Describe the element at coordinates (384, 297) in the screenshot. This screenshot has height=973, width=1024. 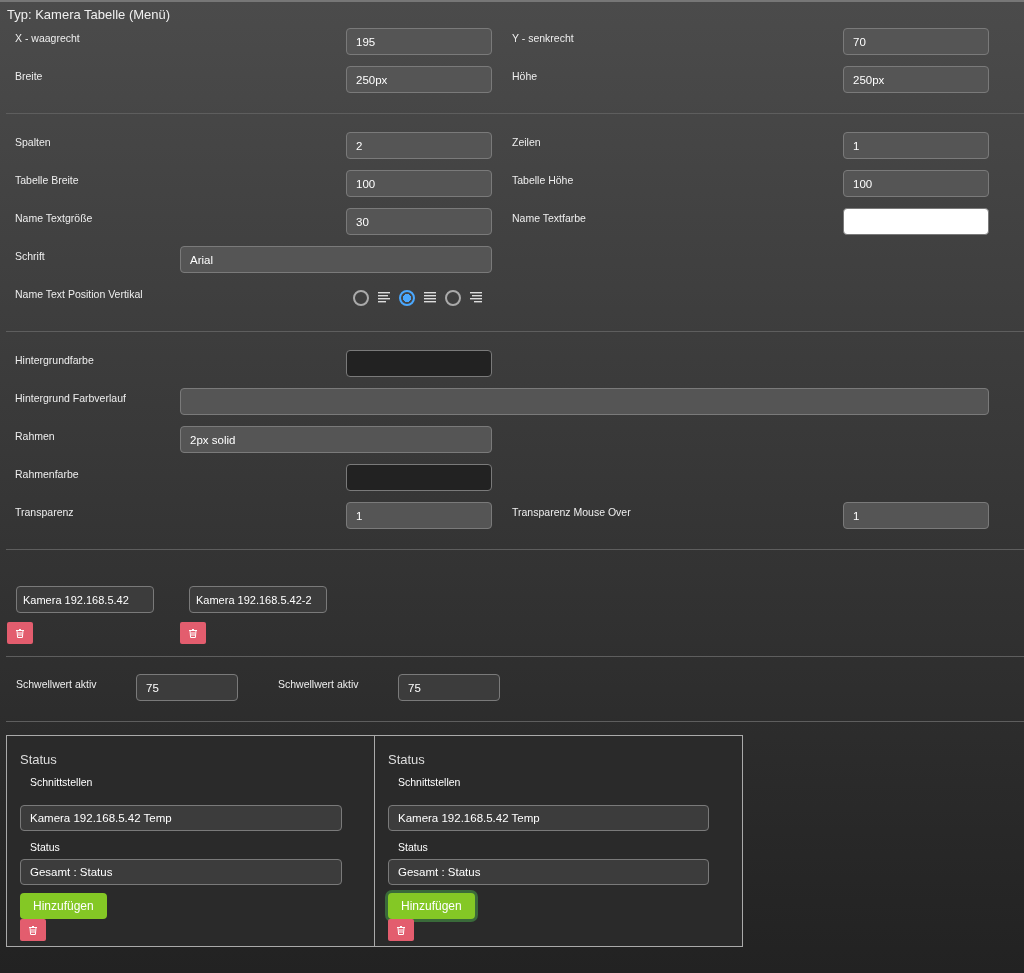
I see `align-left-icon` at that location.